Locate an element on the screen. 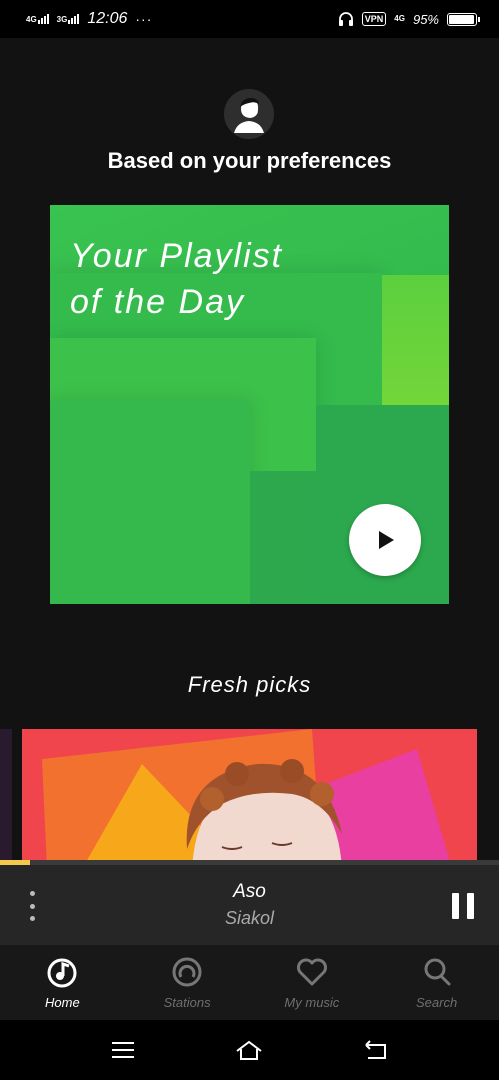 This screenshot has height=1080, width=499. network-type: 3G is located at coordinates (62, 19).